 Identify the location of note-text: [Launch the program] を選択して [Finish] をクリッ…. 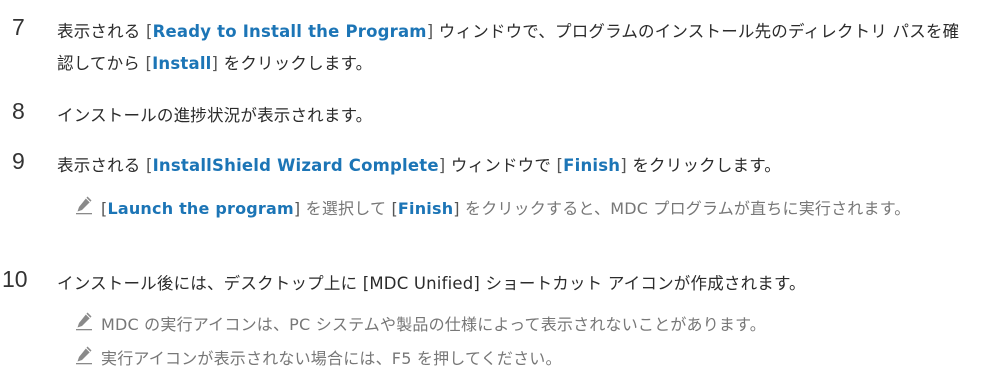
(536, 209).